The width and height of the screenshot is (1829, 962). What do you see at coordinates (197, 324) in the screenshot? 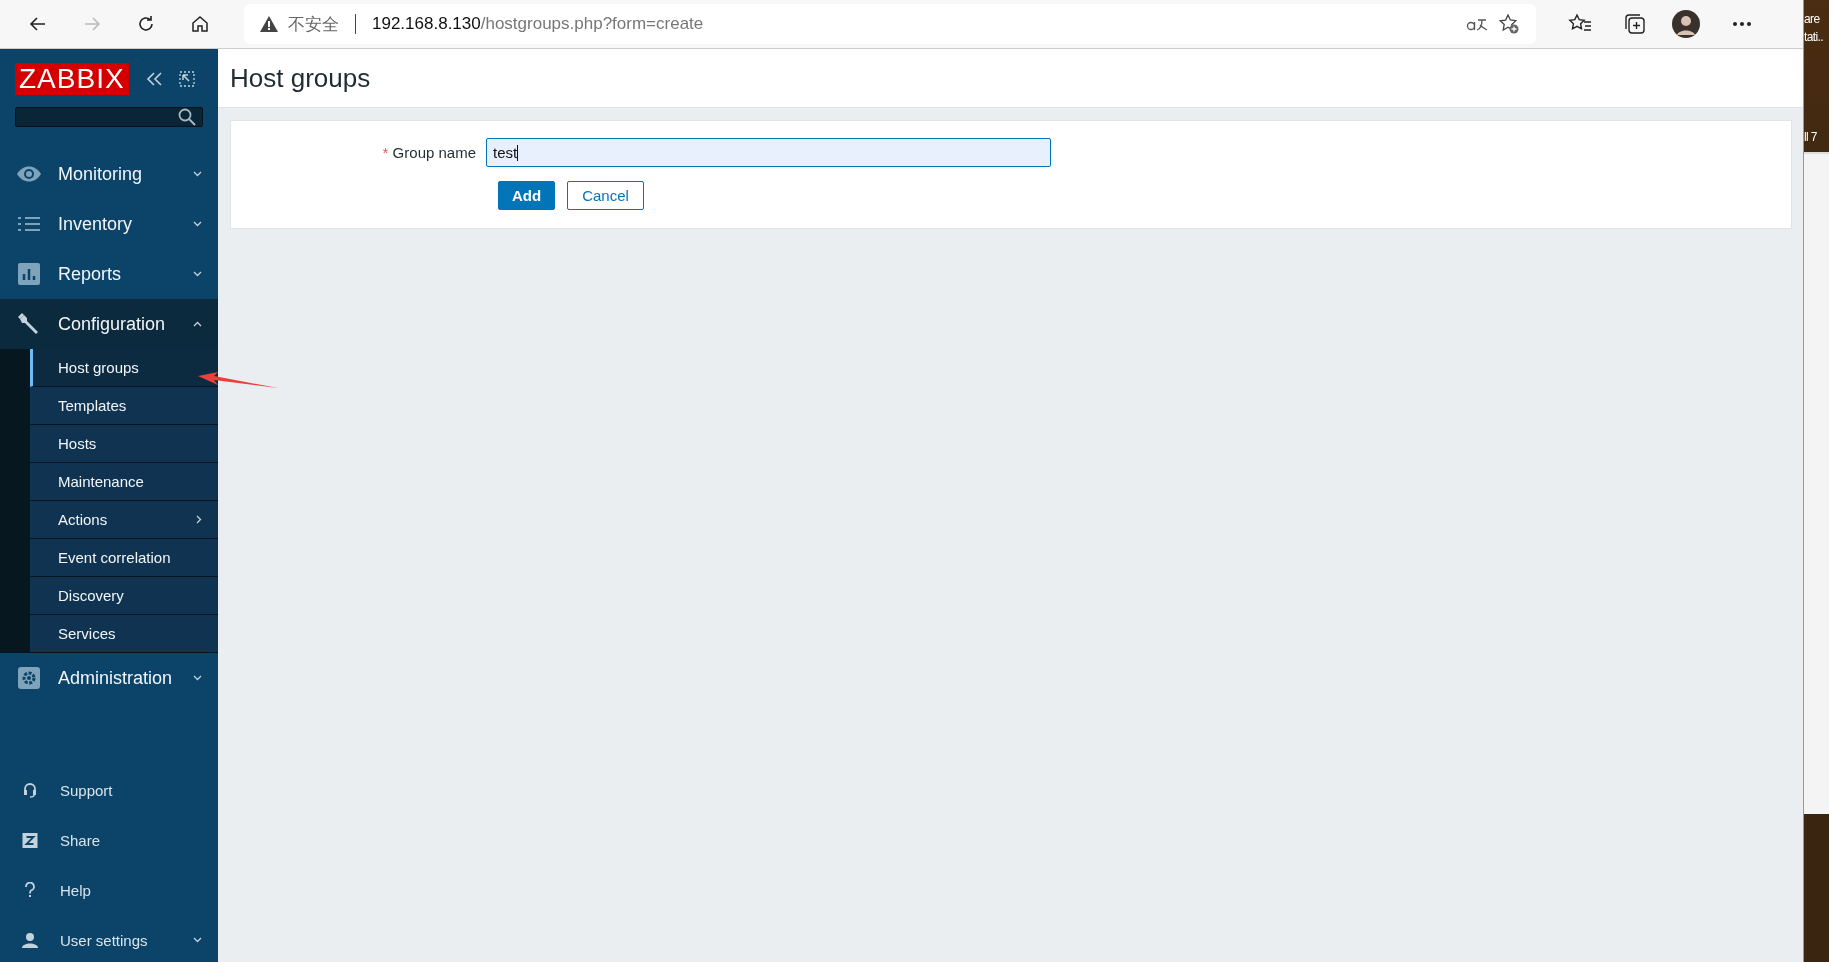
I see `chevron-up-icon` at bounding box center [197, 324].